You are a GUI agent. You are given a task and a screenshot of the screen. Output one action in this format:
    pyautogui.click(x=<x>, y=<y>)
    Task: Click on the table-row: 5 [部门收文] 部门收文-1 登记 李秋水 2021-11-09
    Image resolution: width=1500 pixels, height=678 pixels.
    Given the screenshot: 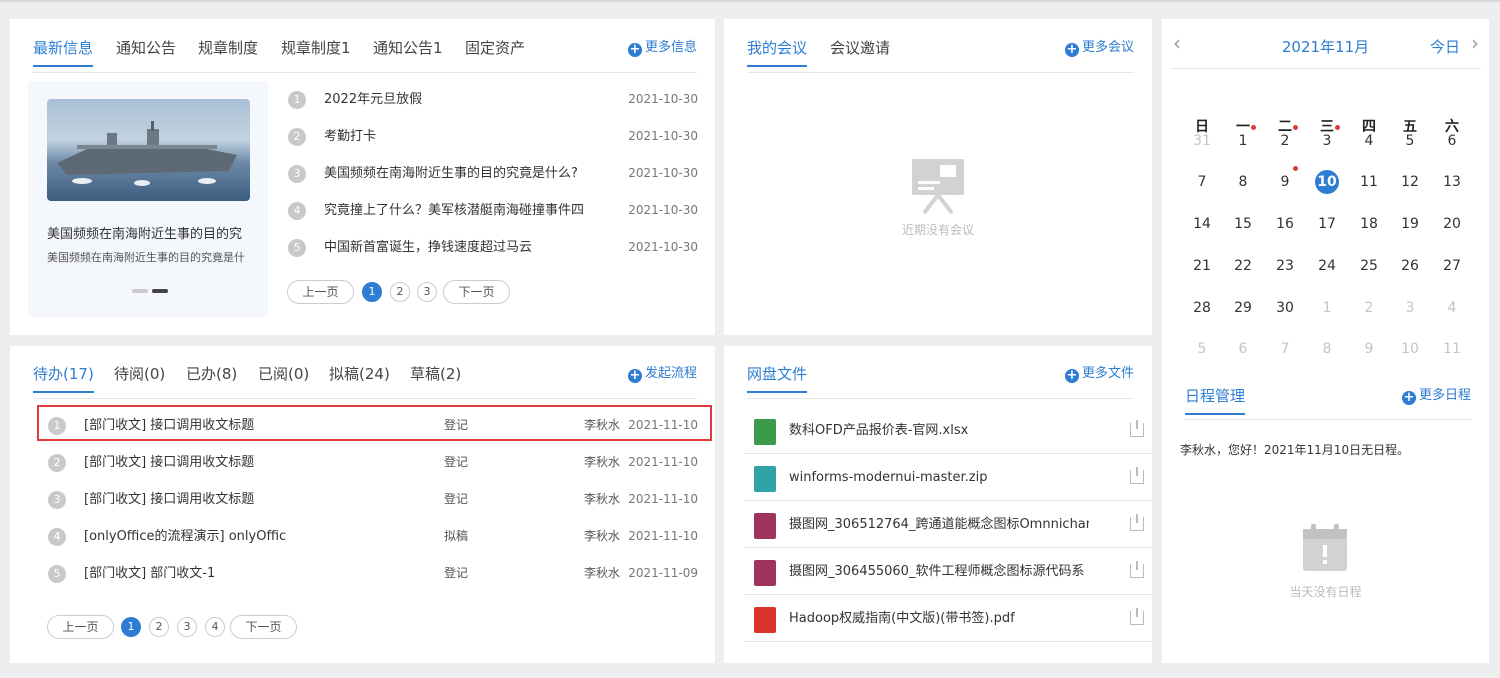 What is the action you would take?
    pyautogui.click(x=373, y=573)
    